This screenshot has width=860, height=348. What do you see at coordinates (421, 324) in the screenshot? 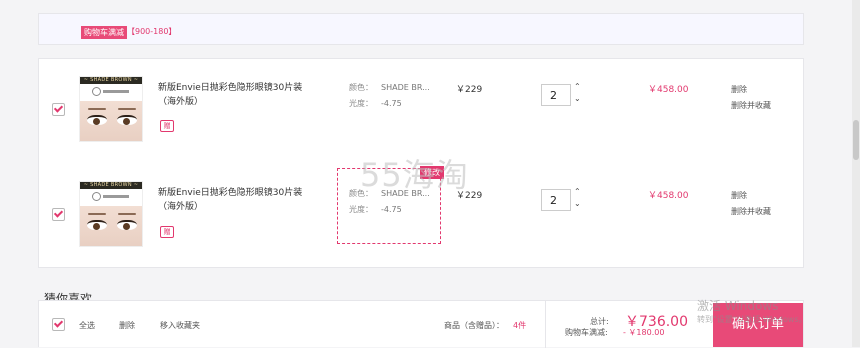
I see `checkout-bar` at bounding box center [421, 324].